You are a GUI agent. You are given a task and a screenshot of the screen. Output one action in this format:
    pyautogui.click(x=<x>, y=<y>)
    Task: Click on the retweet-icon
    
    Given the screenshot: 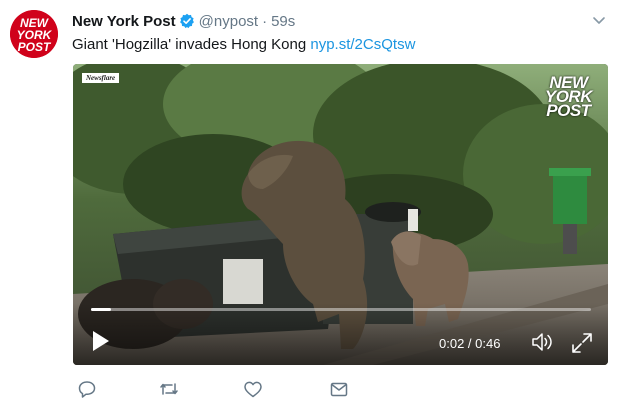 What is the action you would take?
    pyautogui.click(x=169, y=389)
    